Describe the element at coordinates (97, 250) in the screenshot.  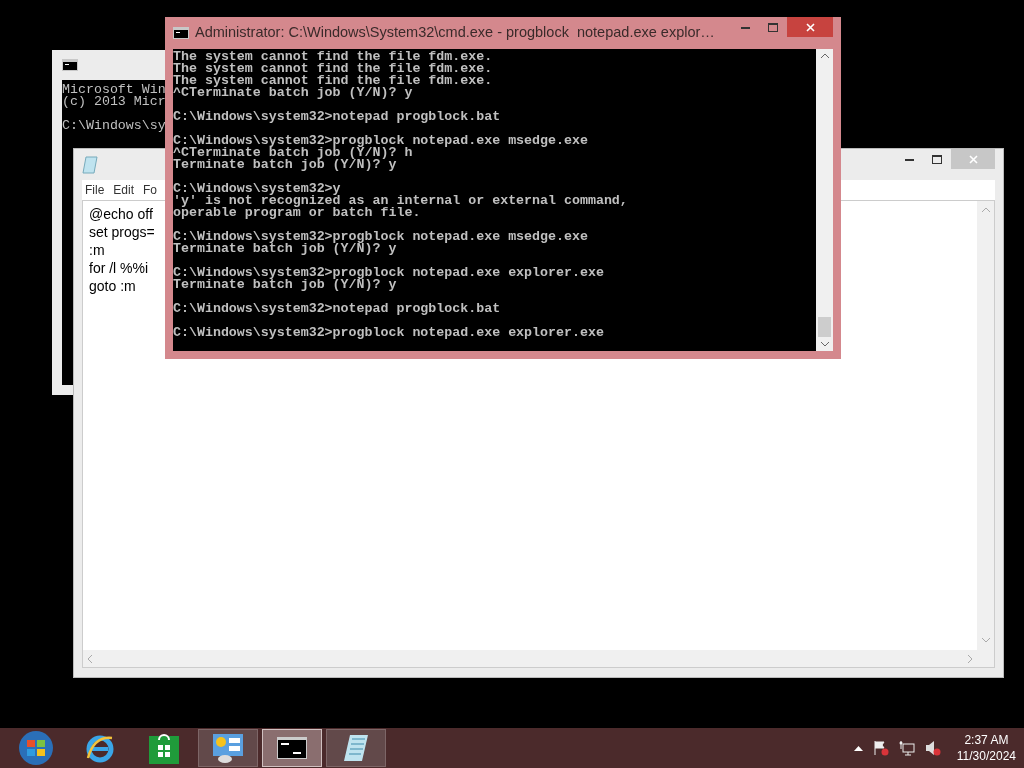
I see `text-line: :m` at that location.